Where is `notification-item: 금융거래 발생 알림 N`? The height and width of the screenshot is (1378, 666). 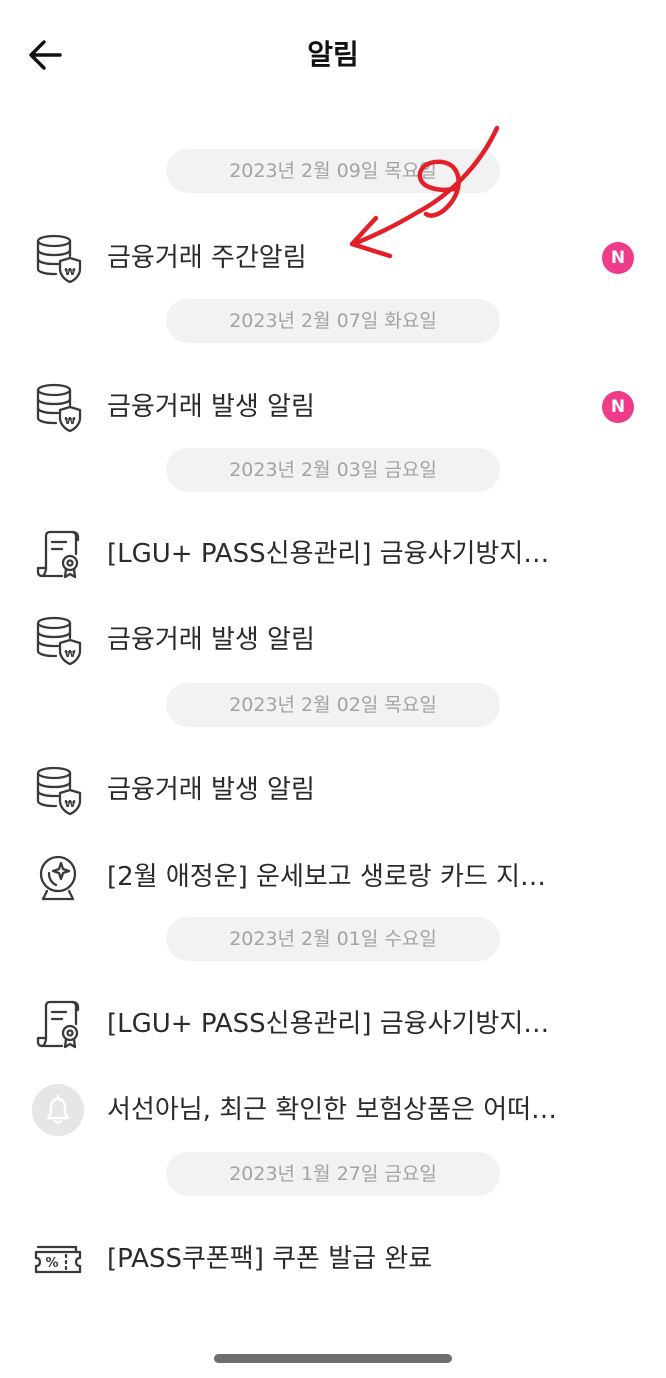 notification-item: 금융거래 발생 알림 N is located at coordinates (333, 407).